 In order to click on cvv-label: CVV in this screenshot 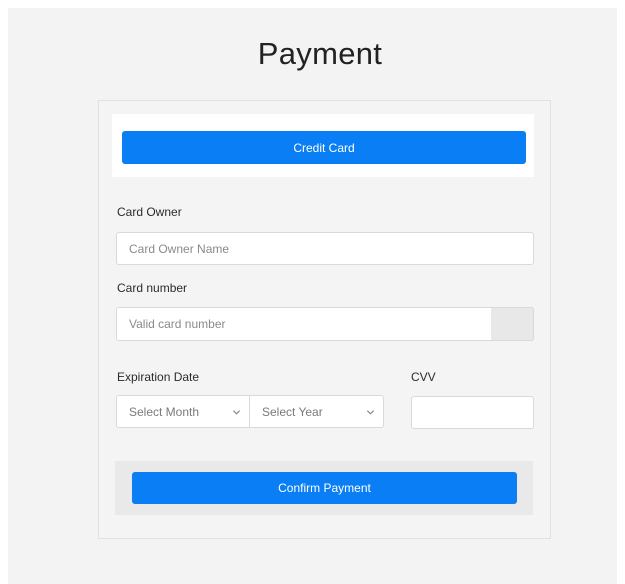, I will do `click(423, 377)`.